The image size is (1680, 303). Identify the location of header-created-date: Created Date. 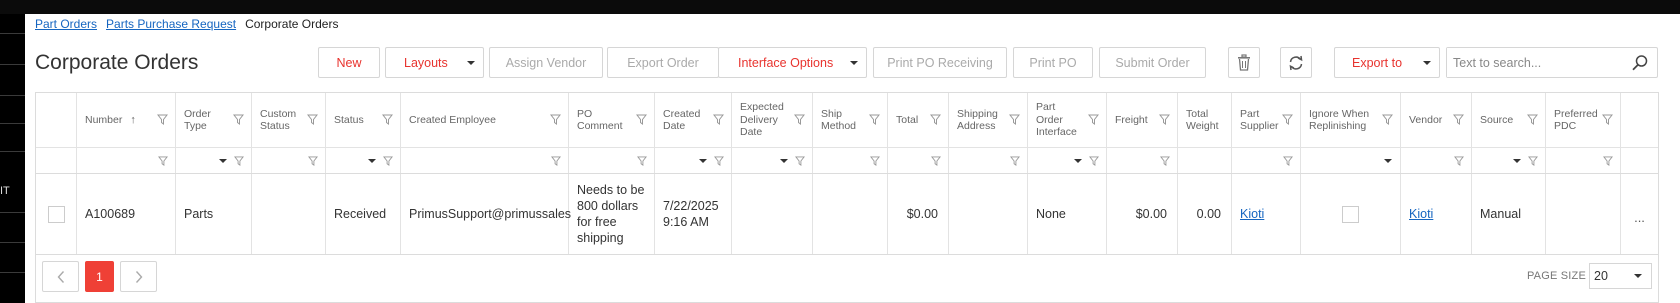
(693, 120).